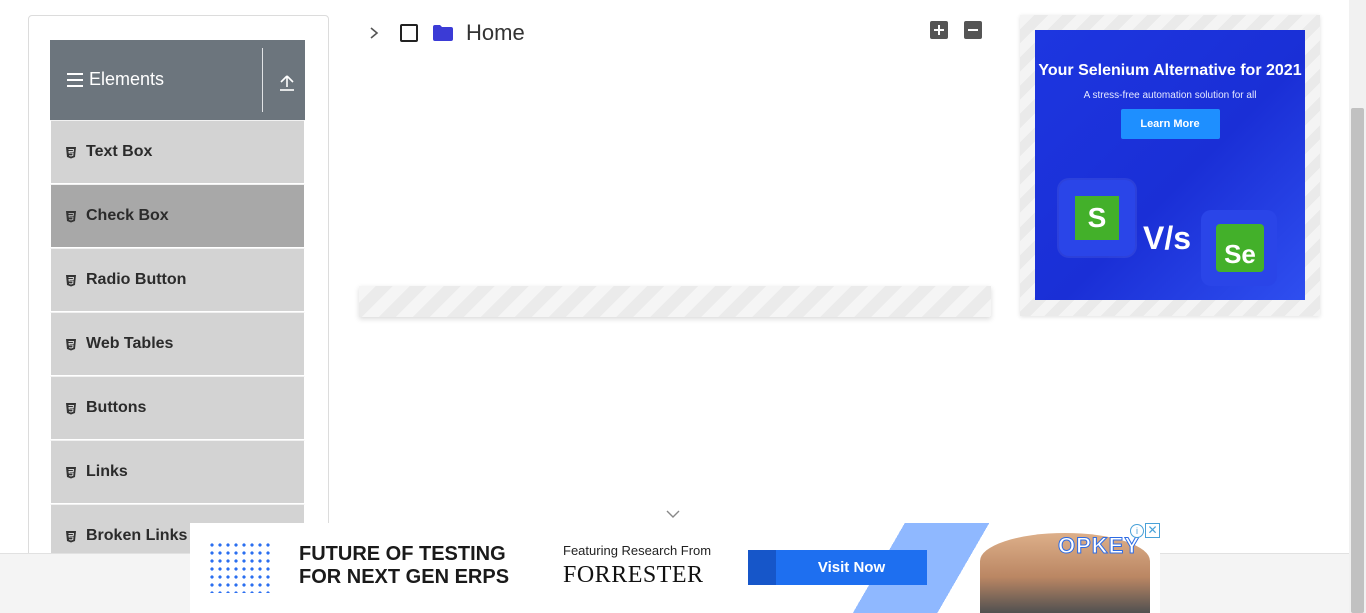 The image size is (1366, 613). I want to click on menu-item-radio-button: Radio Button, so click(177, 280).